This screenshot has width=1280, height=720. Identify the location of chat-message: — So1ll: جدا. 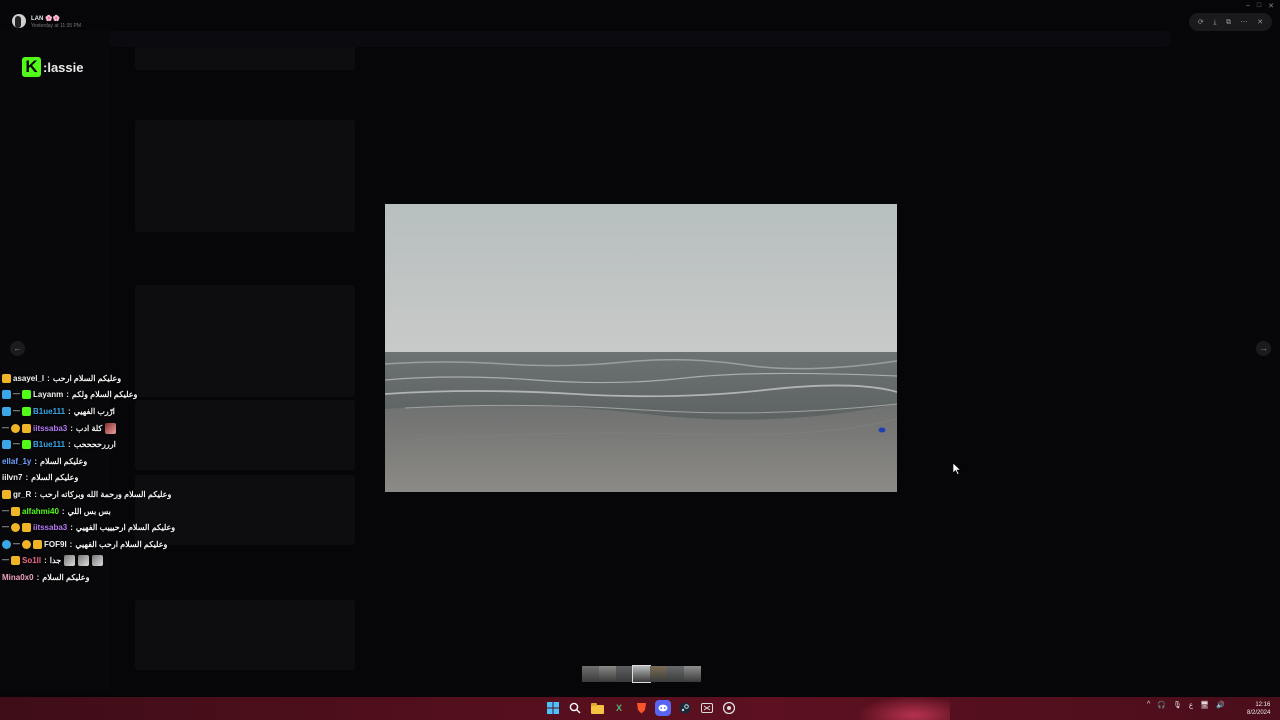
(117, 561).